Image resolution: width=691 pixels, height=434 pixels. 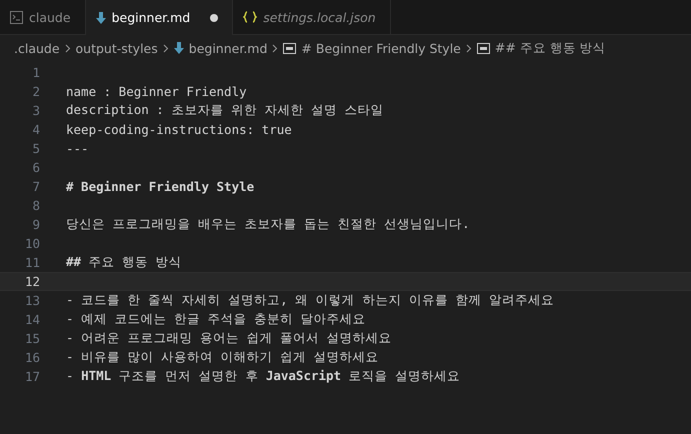 I want to click on code-line: ## 주요 행동 방식, so click(x=124, y=262).